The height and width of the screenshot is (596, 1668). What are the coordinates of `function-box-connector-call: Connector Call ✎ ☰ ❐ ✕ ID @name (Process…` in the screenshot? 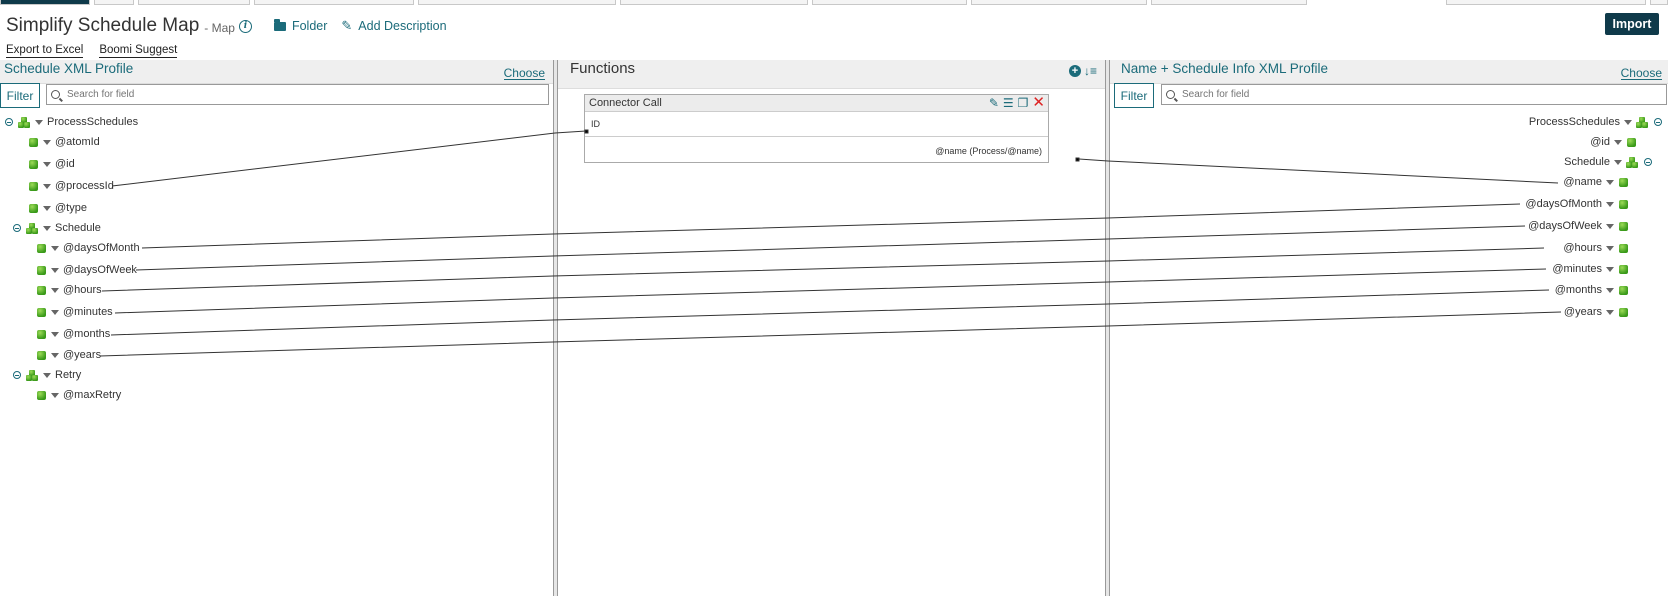 It's located at (816, 128).